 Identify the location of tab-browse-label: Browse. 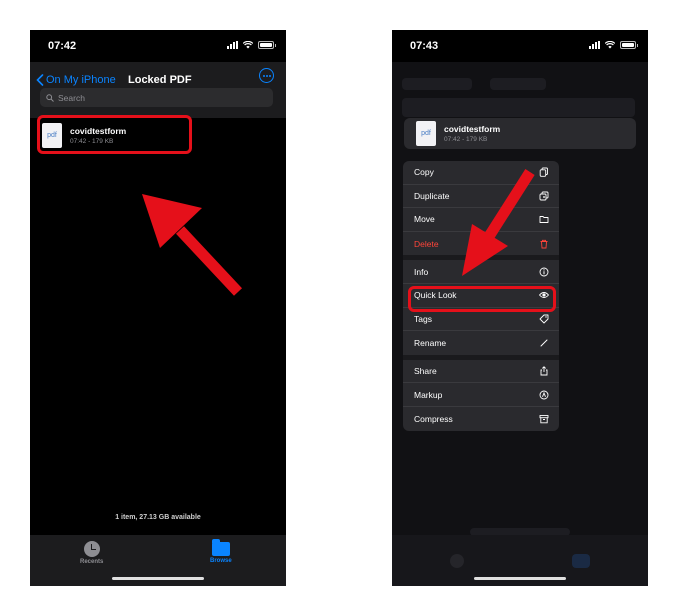
(221, 561).